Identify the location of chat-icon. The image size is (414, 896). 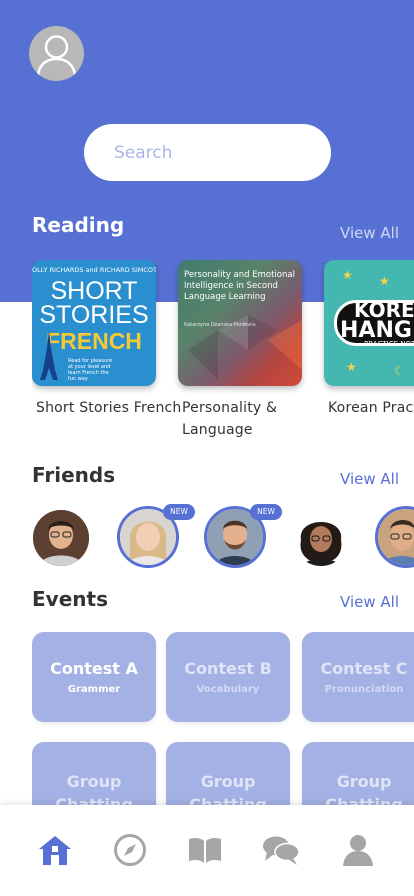
(281, 850).